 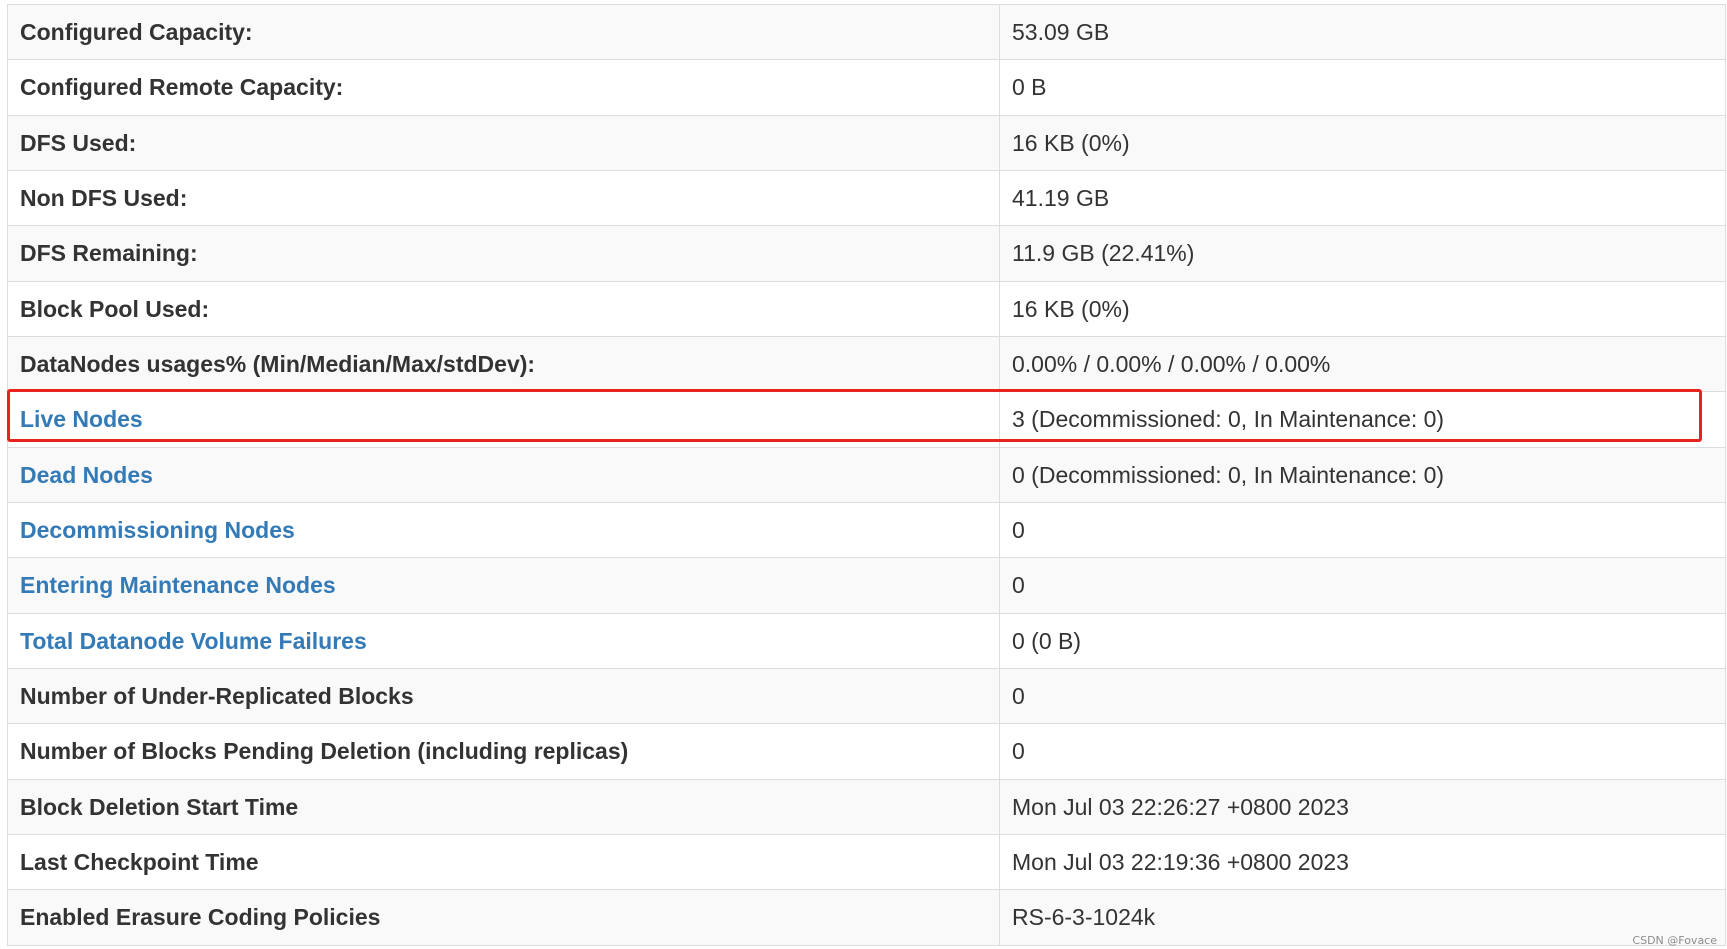 I want to click on decommissioning-nodes-link: Decommissioning Nodes, so click(x=157, y=530).